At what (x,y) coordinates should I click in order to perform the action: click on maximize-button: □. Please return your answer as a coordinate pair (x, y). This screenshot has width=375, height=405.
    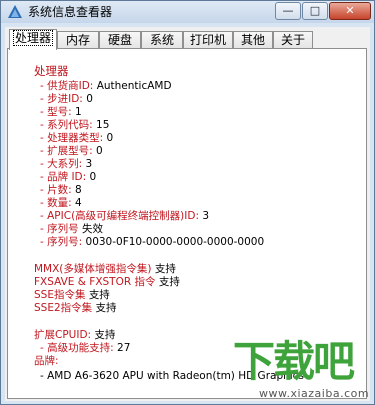
    Looking at the image, I should click on (315, 11).